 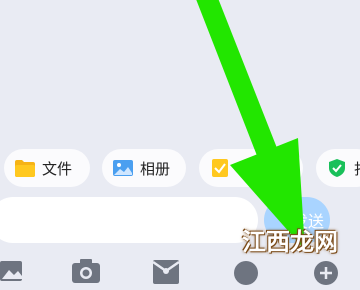 What do you see at coordinates (155, 168) in the screenshot?
I see `album-chip-label: 相册` at bounding box center [155, 168].